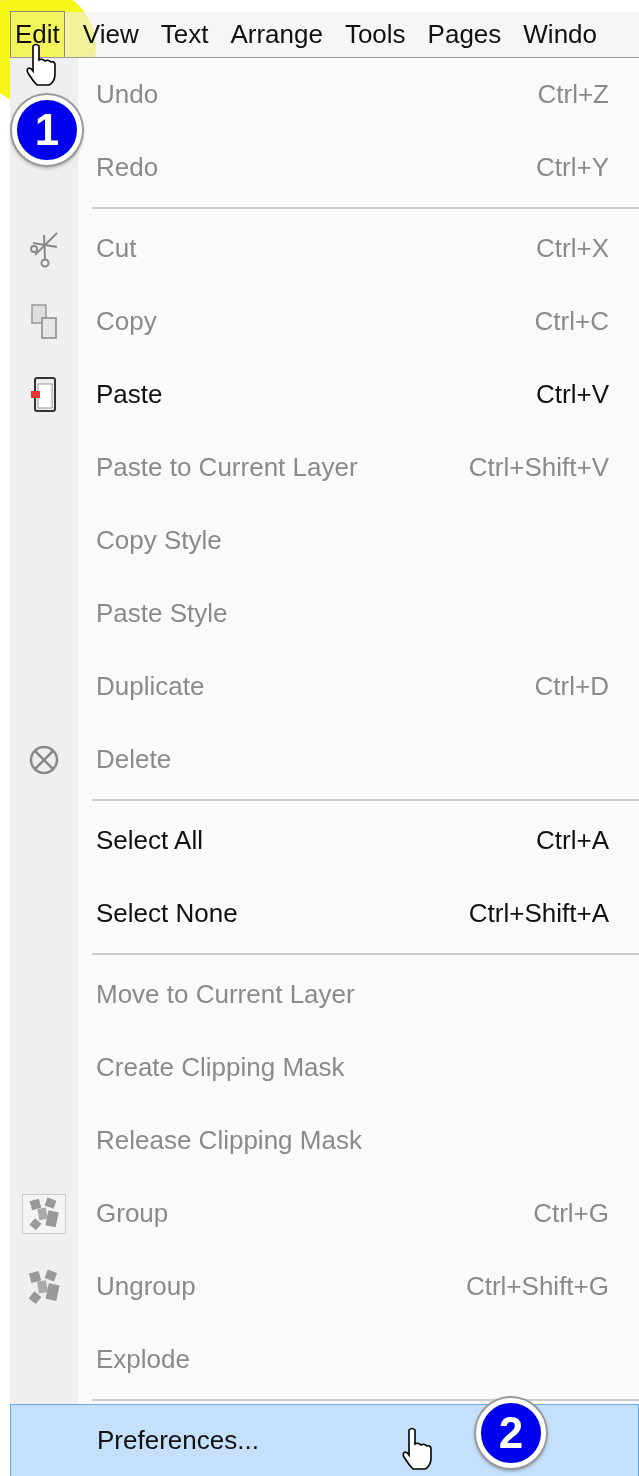  What do you see at coordinates (464, 34) in the screenshot?
I see `menu-bar-item: Pages` at bounding box center [464, 34].